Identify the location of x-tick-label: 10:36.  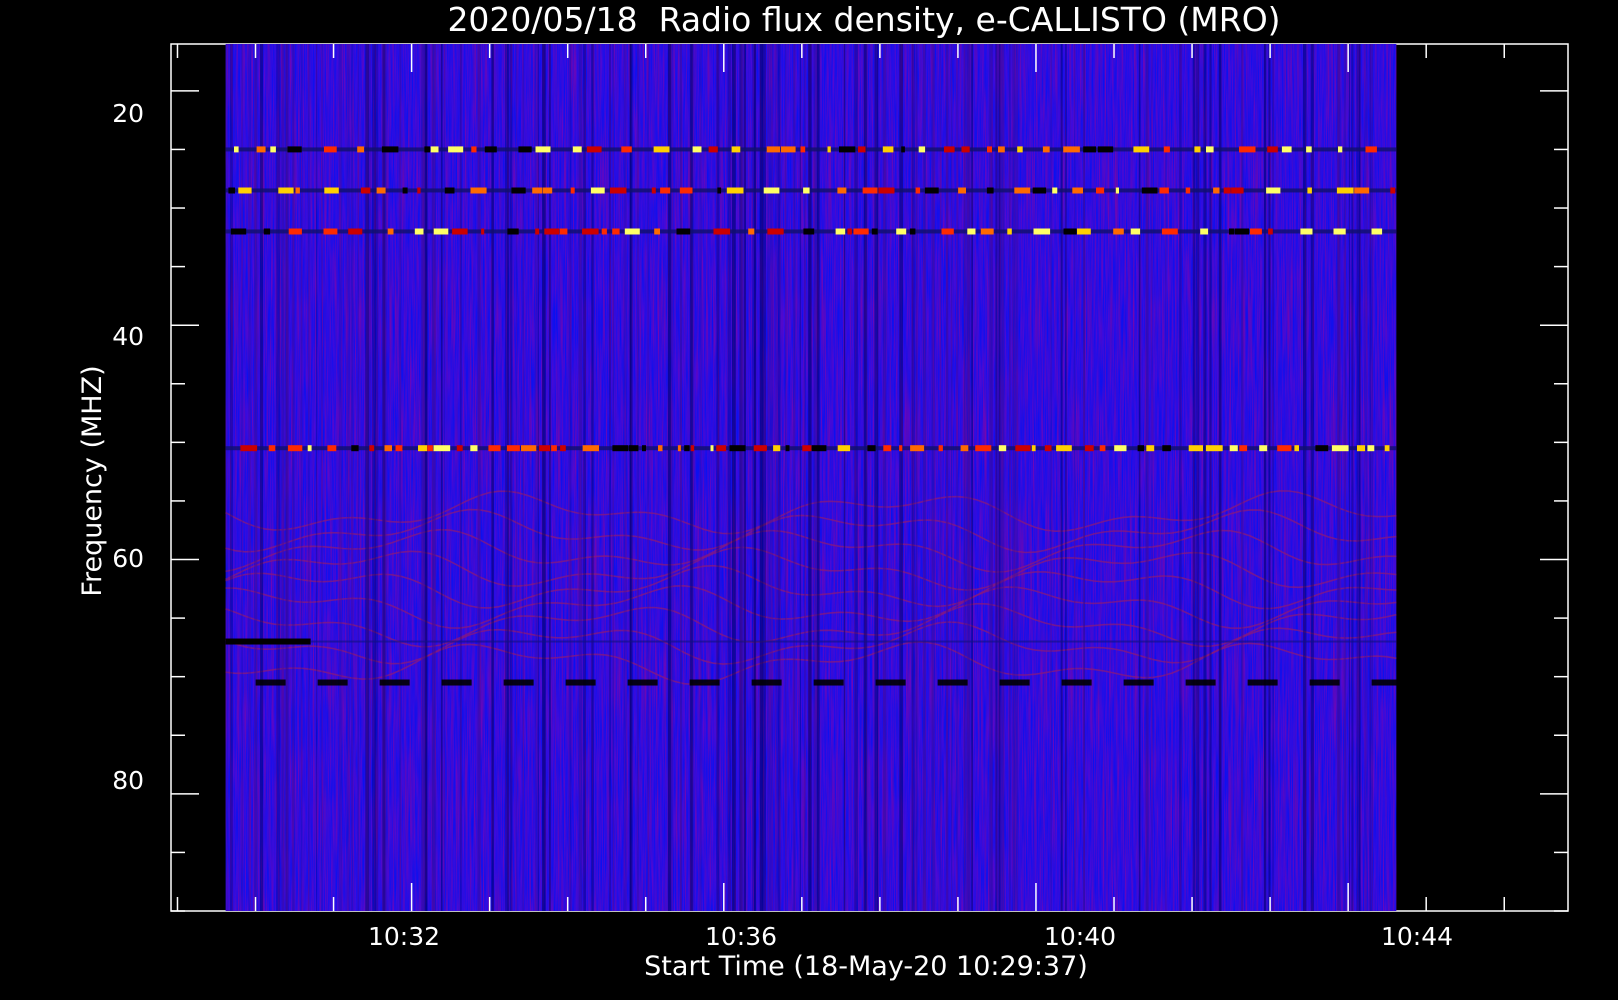
(741, 936).